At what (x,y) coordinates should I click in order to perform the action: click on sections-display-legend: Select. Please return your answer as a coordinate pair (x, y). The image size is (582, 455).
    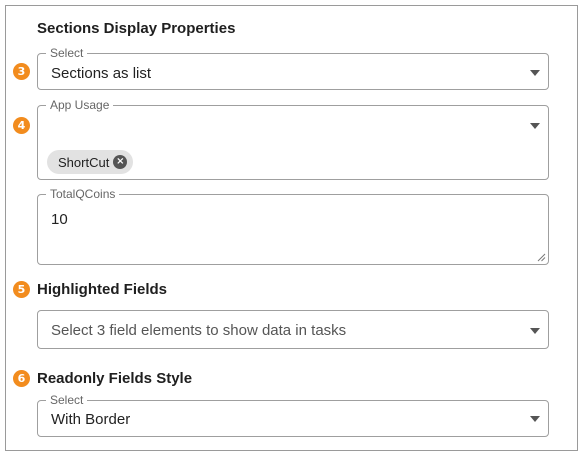
    Looking at the image, I should click on (67, 53).